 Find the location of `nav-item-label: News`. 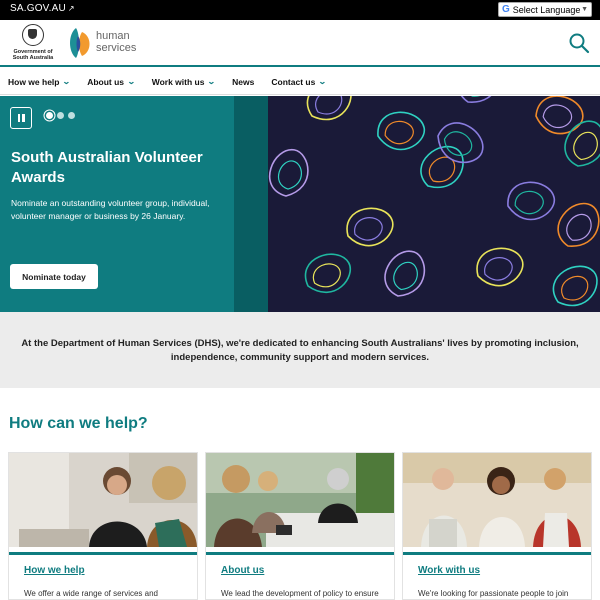

nav-item-label: News is located at coordinates (243, 81).